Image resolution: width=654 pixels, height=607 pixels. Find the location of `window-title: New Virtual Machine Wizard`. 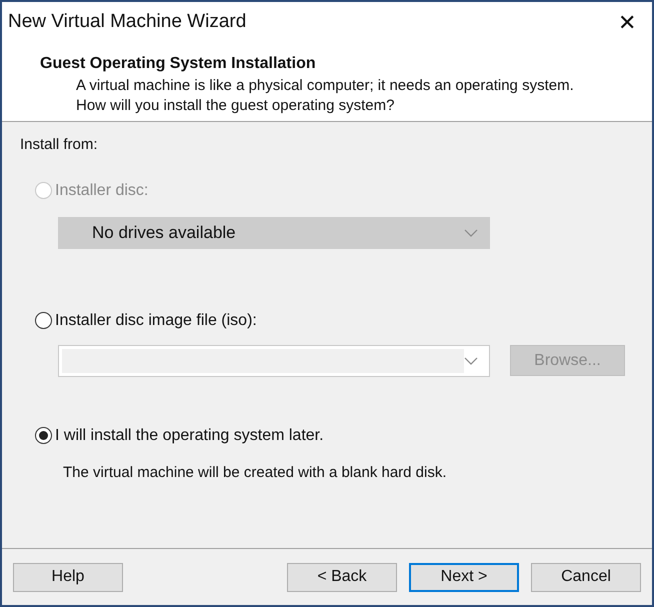

window-title: New Virtual Machine Wizard is located at coordinates (127, 22).